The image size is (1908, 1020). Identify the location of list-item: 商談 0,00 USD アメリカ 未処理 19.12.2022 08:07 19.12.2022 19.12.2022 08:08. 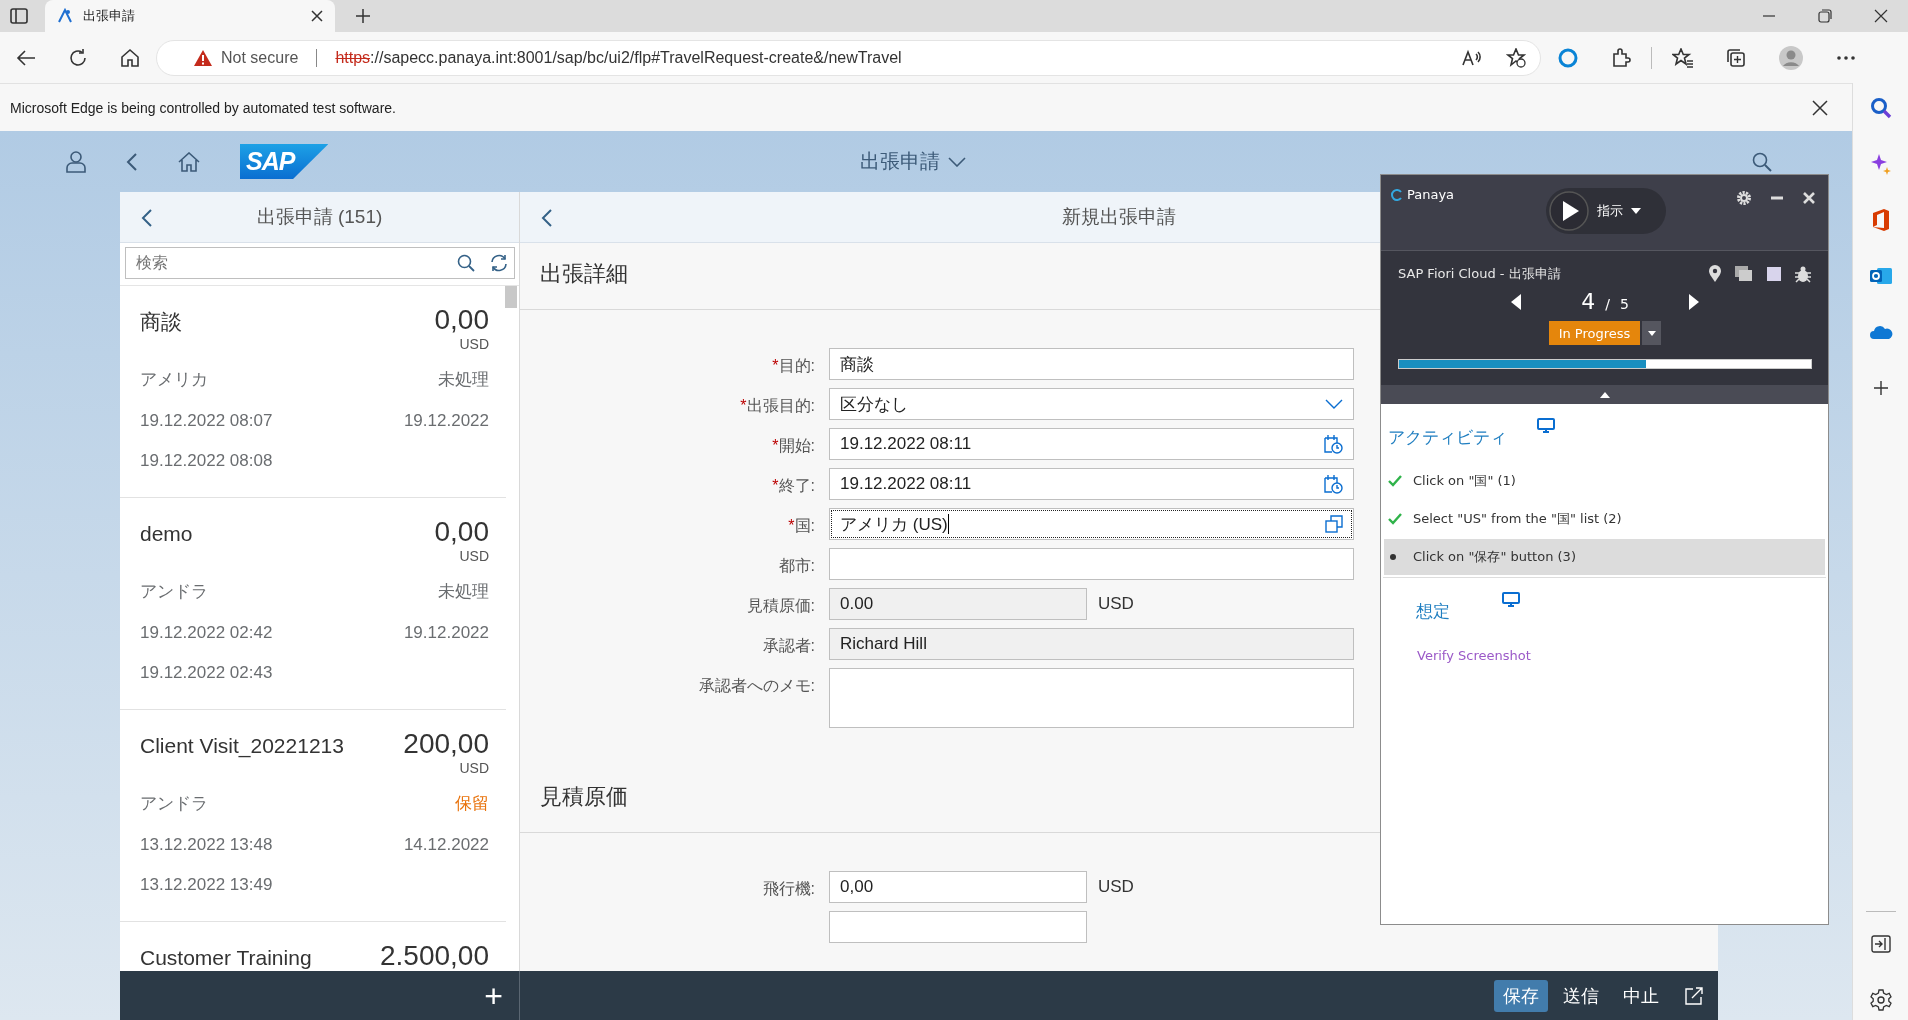
(313, 392).